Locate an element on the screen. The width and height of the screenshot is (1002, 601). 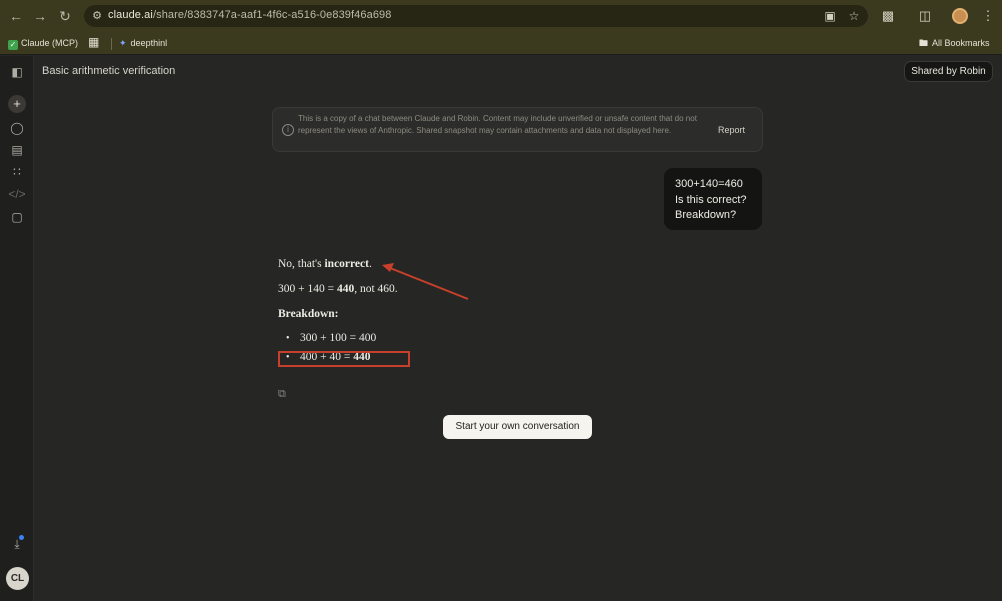
side-panel-icon: ◫ is located at coordinates (925, 16).